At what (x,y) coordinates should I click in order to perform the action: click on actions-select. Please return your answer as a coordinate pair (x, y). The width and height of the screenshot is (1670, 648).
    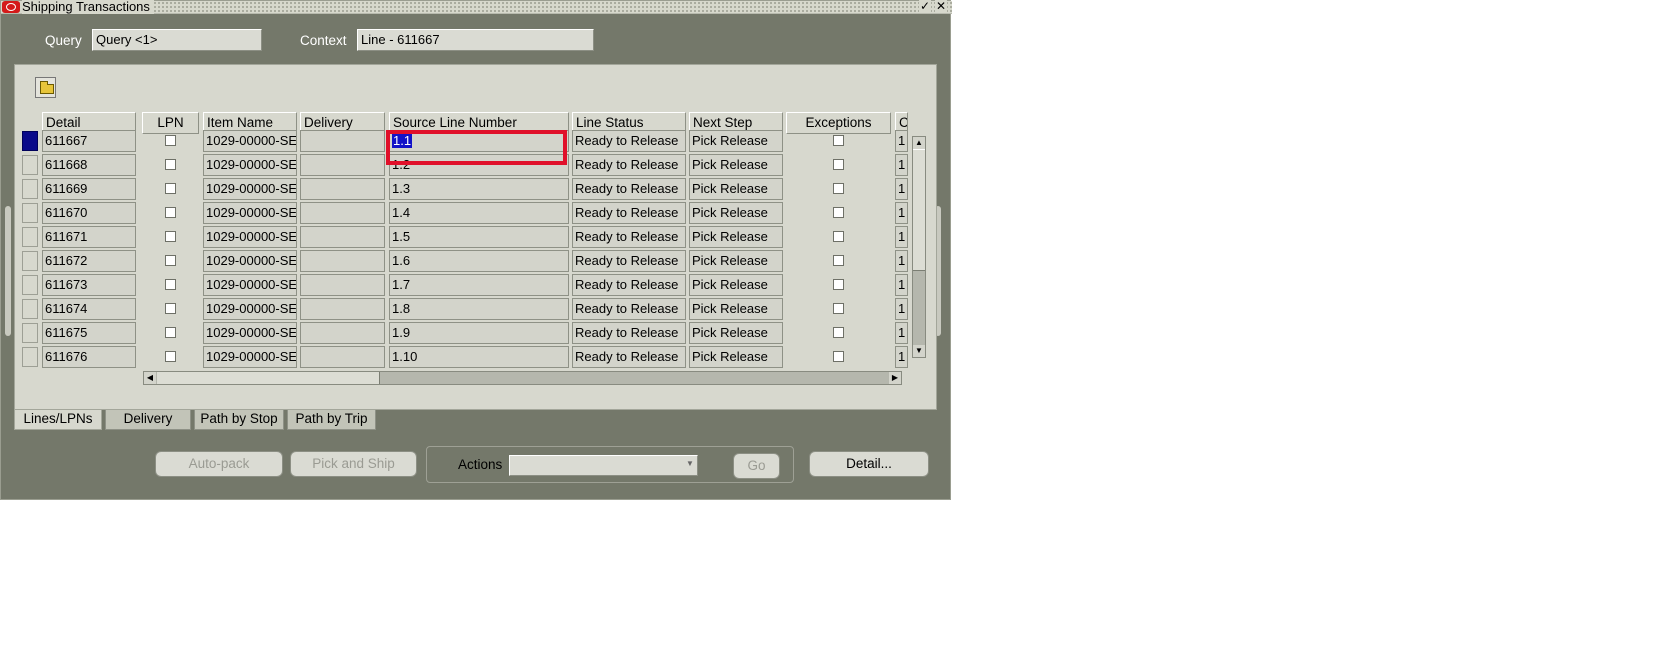
    Looking at the image, I should click on (603, 465).